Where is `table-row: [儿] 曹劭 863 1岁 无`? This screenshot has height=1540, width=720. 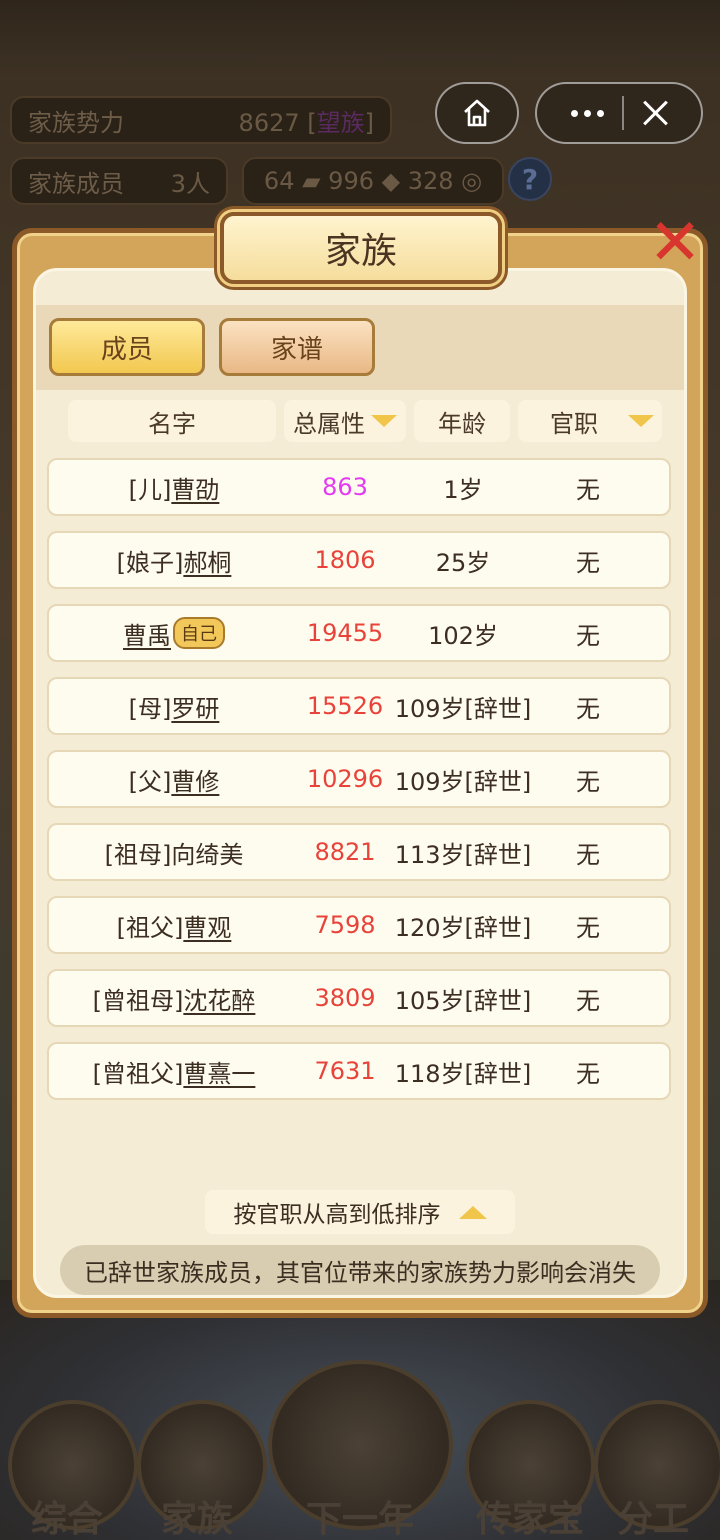
table-row: [儿] 曹劭 863 1岁 无 is located at coordinates (359, 487).